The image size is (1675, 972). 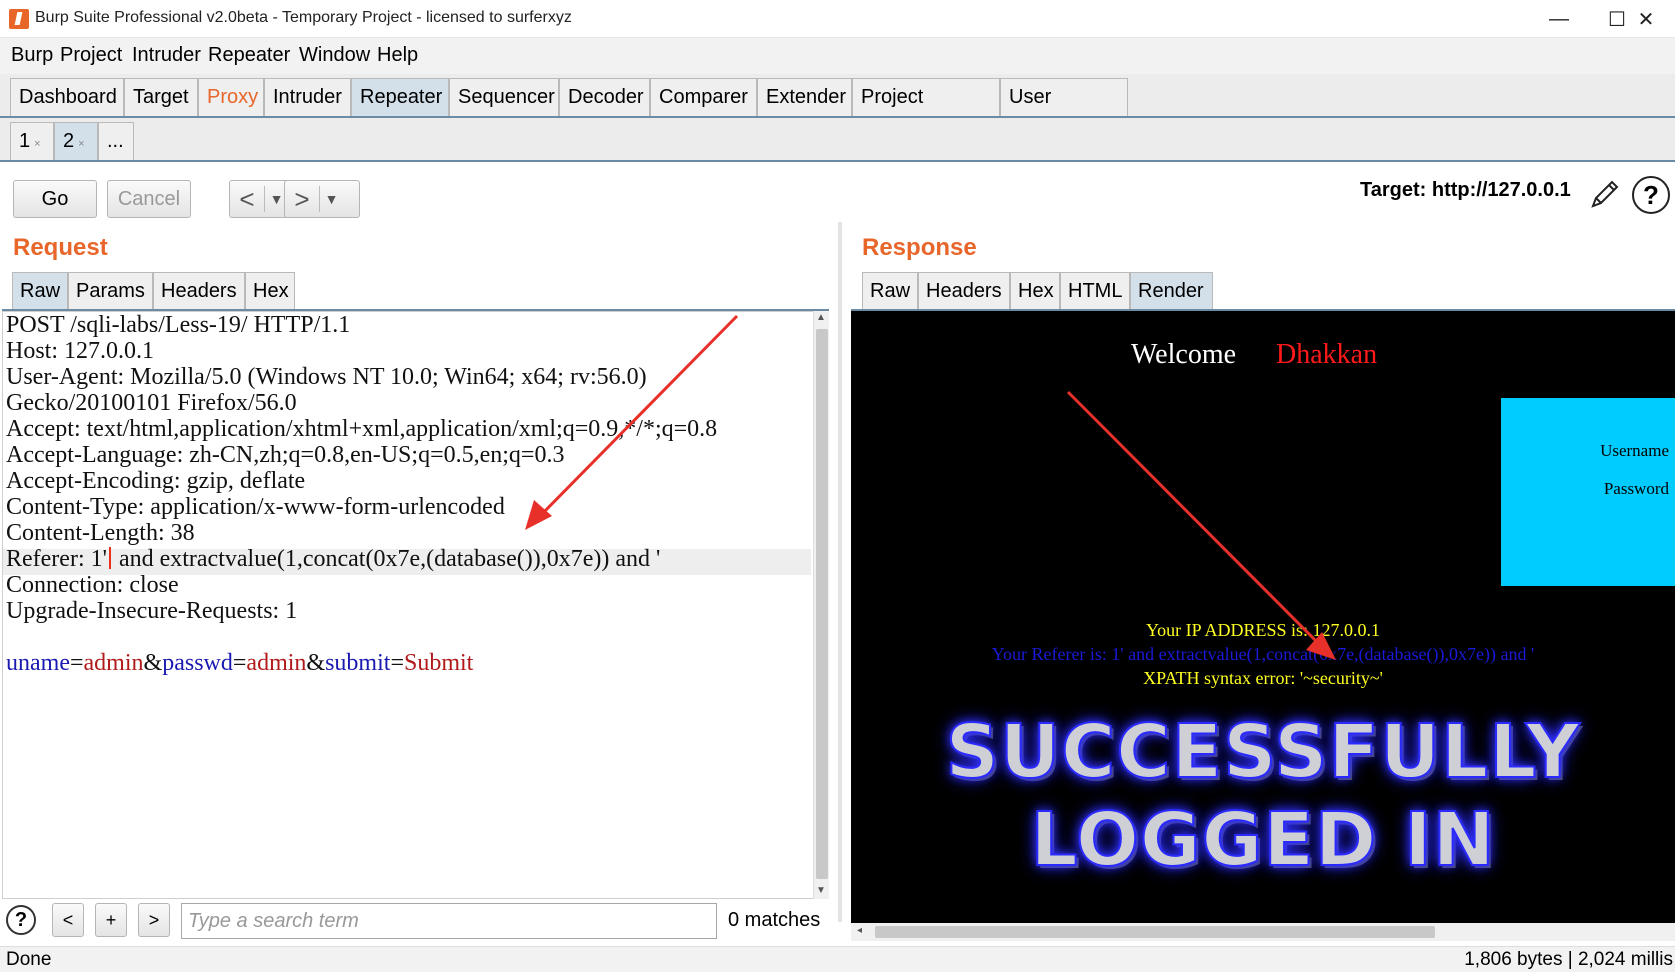 What do you see at coordinates (55, 199) in the screenshot?
I see `go-button: Go` at bounding box center [55, 199].